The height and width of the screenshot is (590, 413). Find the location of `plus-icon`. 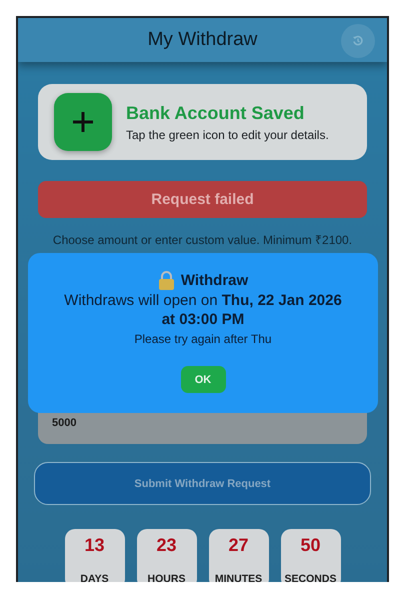

plus-icon is located at coordinates (83, 122).